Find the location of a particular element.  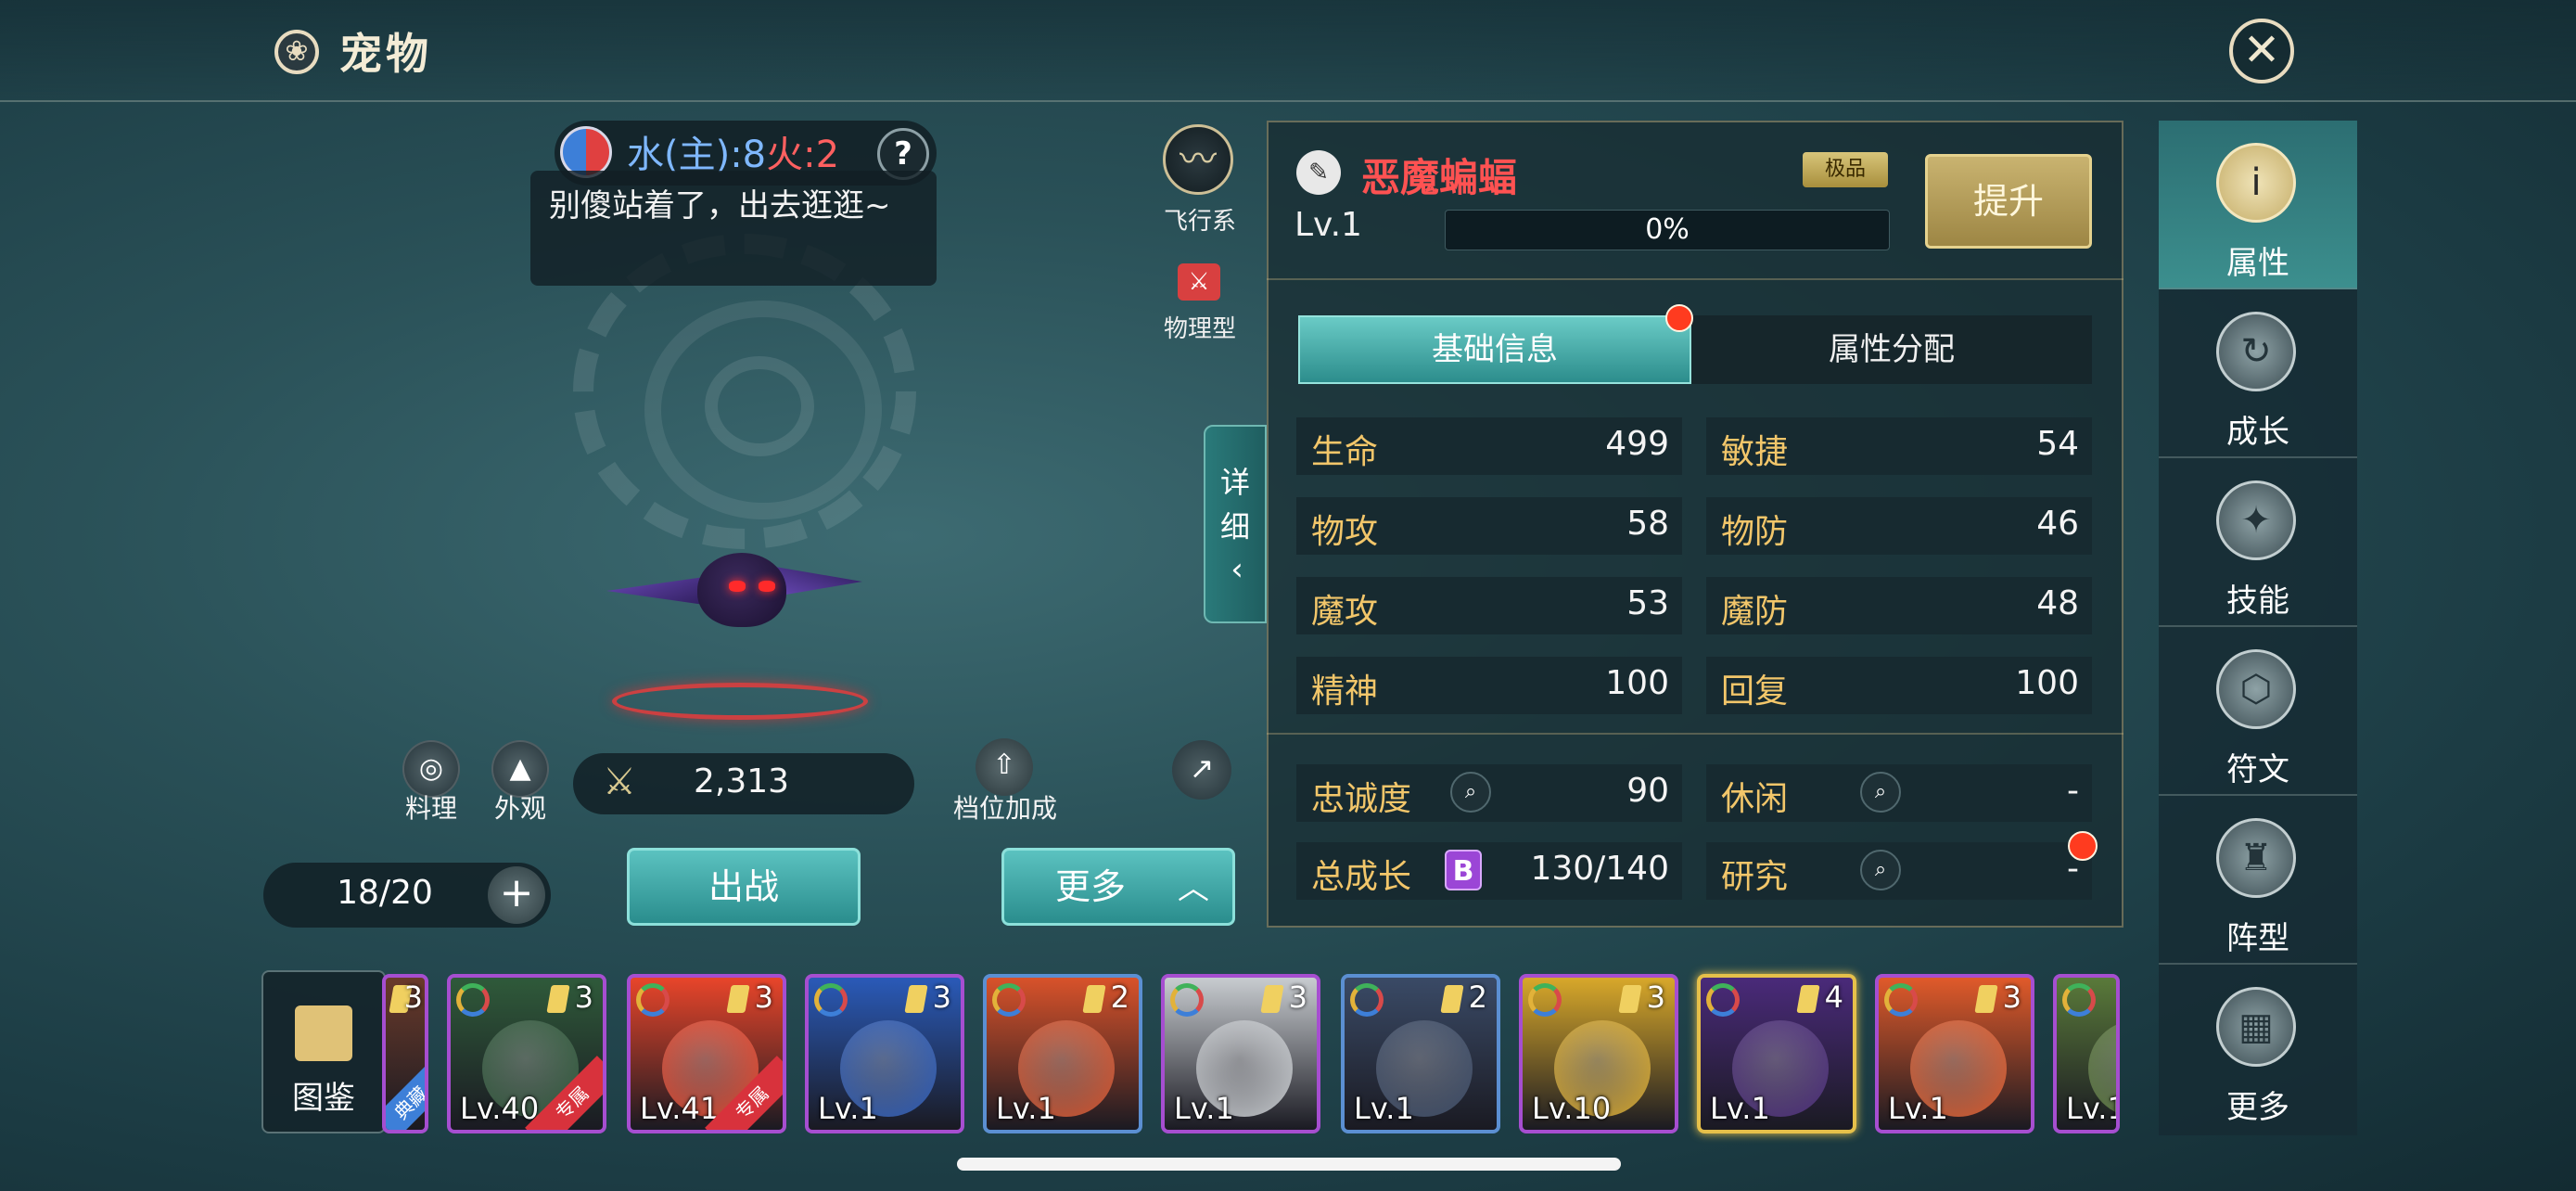

pet-paw-icon is located at coordinates (296, 52).